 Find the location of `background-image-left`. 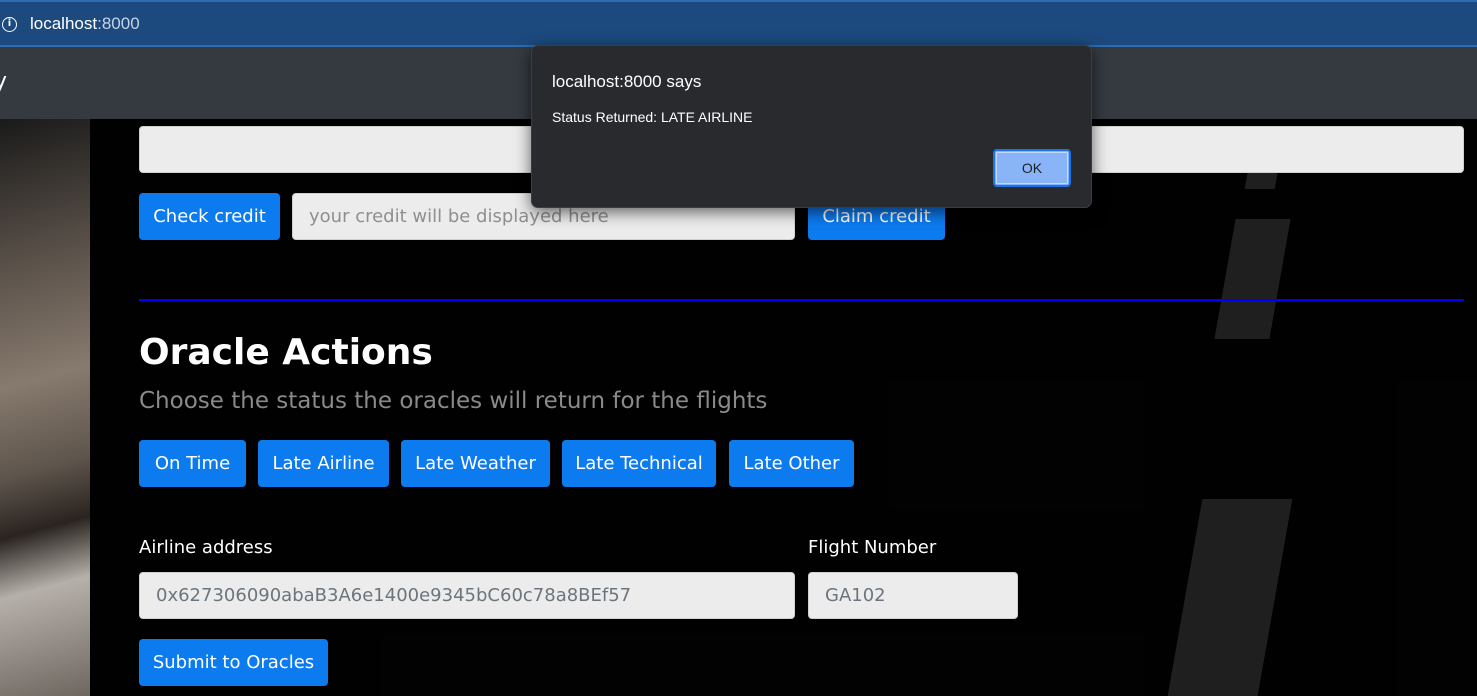

background-image-left is located at coordinates (45, 407).